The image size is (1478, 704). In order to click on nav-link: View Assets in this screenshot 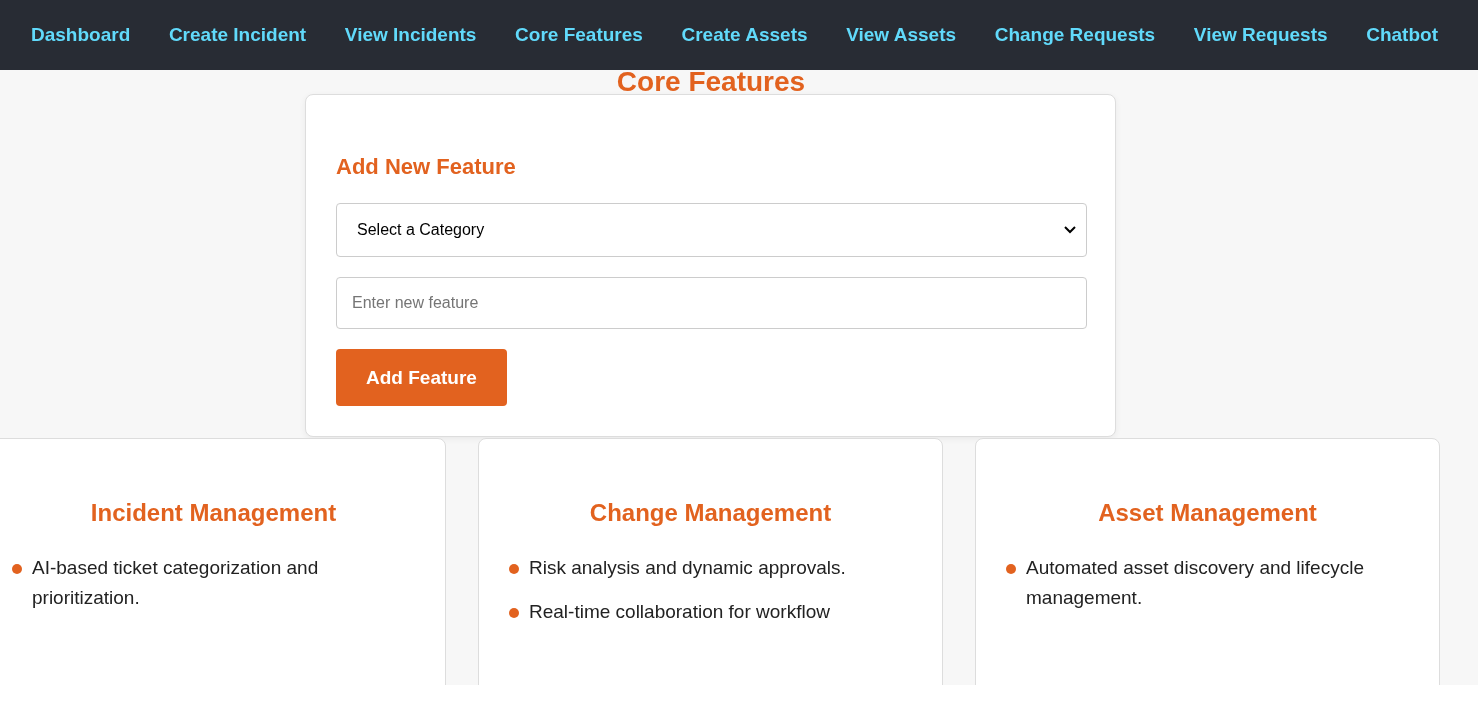, I will do `click(901, 35)`.